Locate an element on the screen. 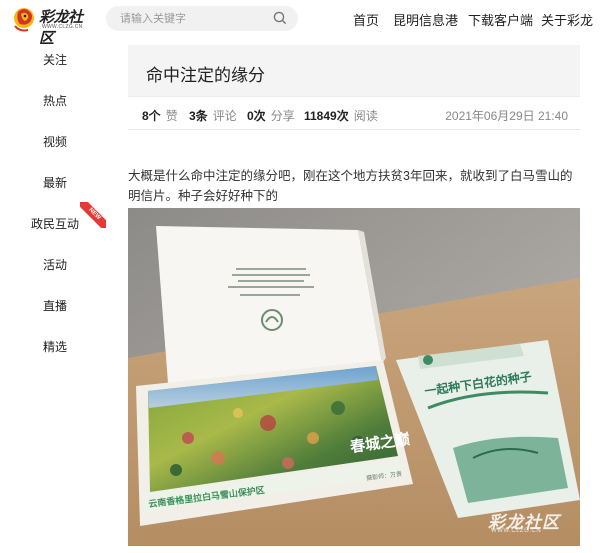 The image size is (600, 553). nav-about: 关于彩龙 is located at coordinates (567, 19).